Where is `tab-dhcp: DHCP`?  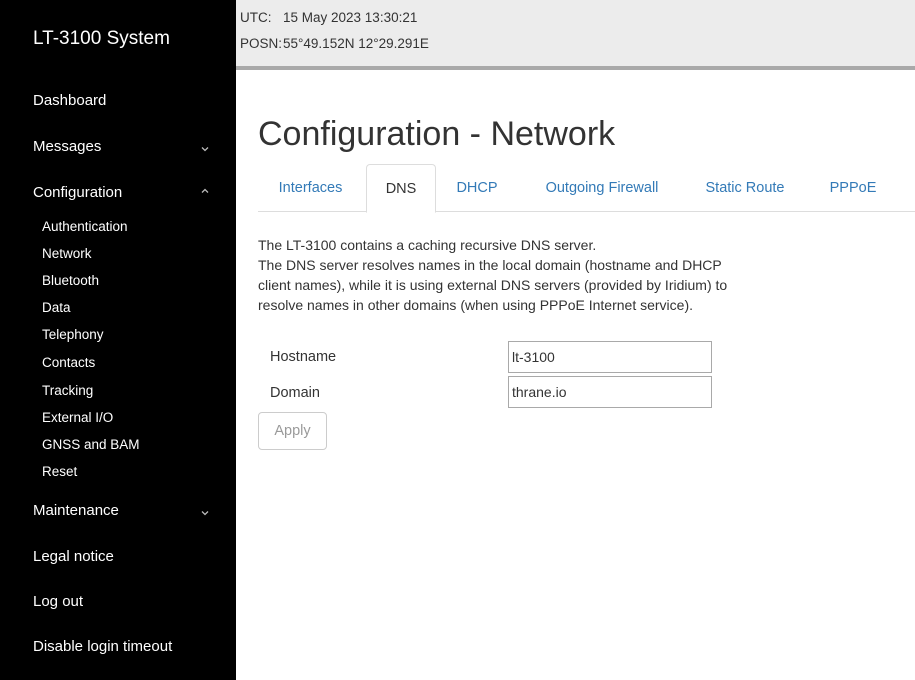 tab-dhcp: DHCP is located at coordinates (477, 187).